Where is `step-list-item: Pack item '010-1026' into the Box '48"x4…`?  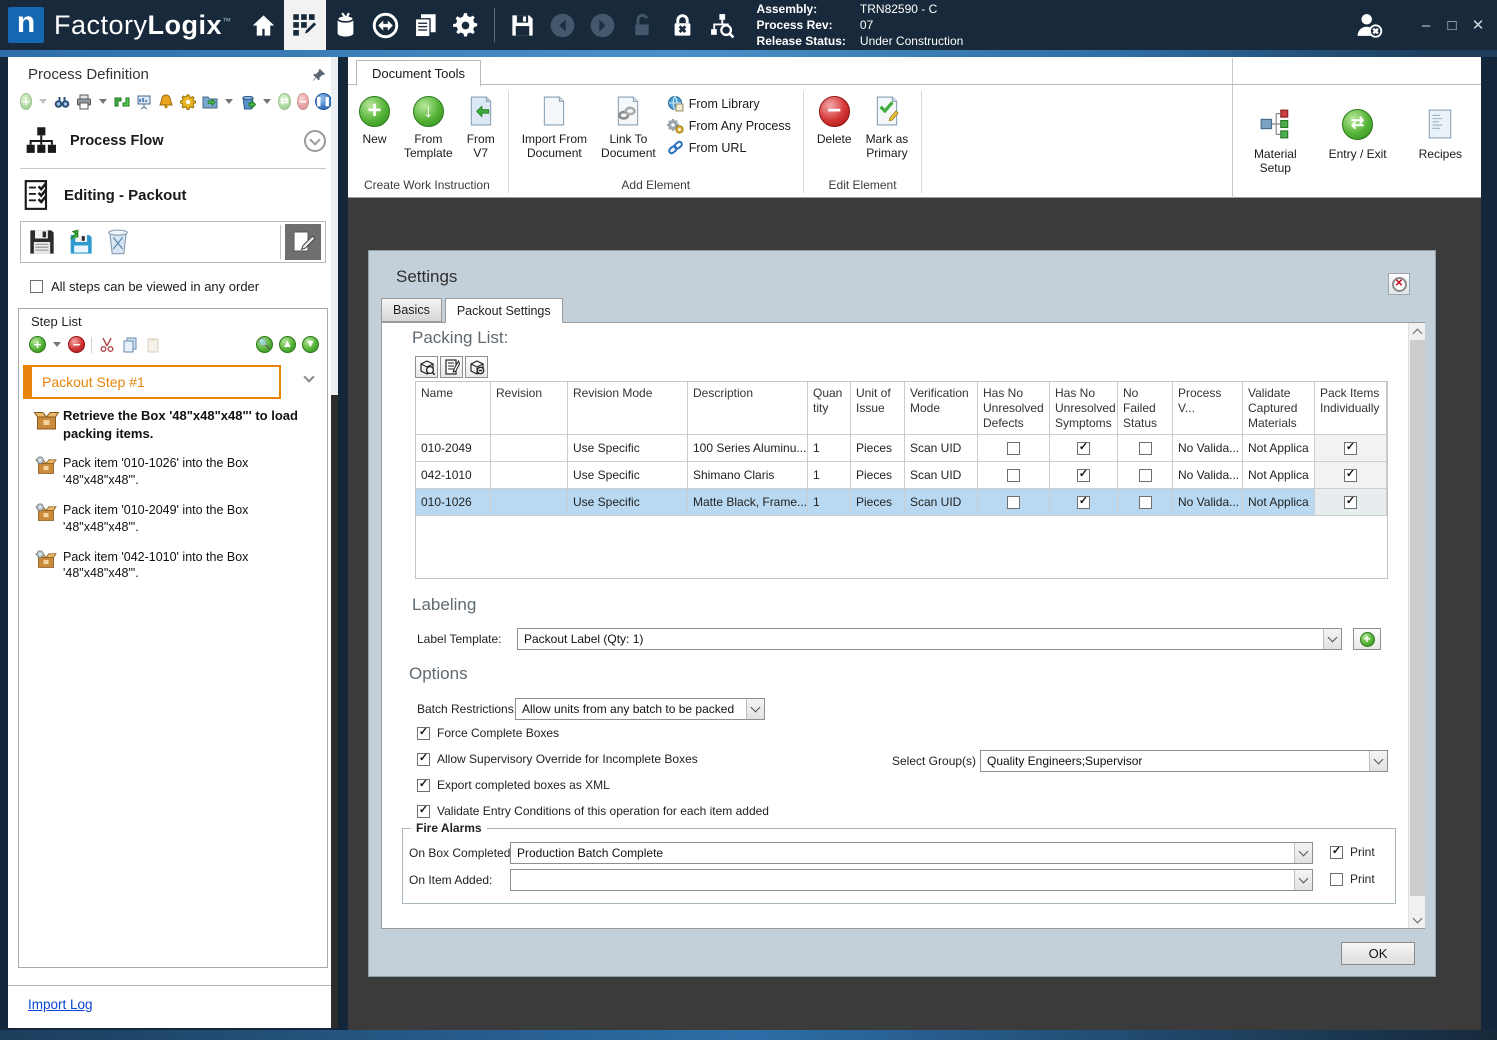 step-list-item: Pack item '010-1026' into the Box '48"x4… is located at coordinates (175, 472).